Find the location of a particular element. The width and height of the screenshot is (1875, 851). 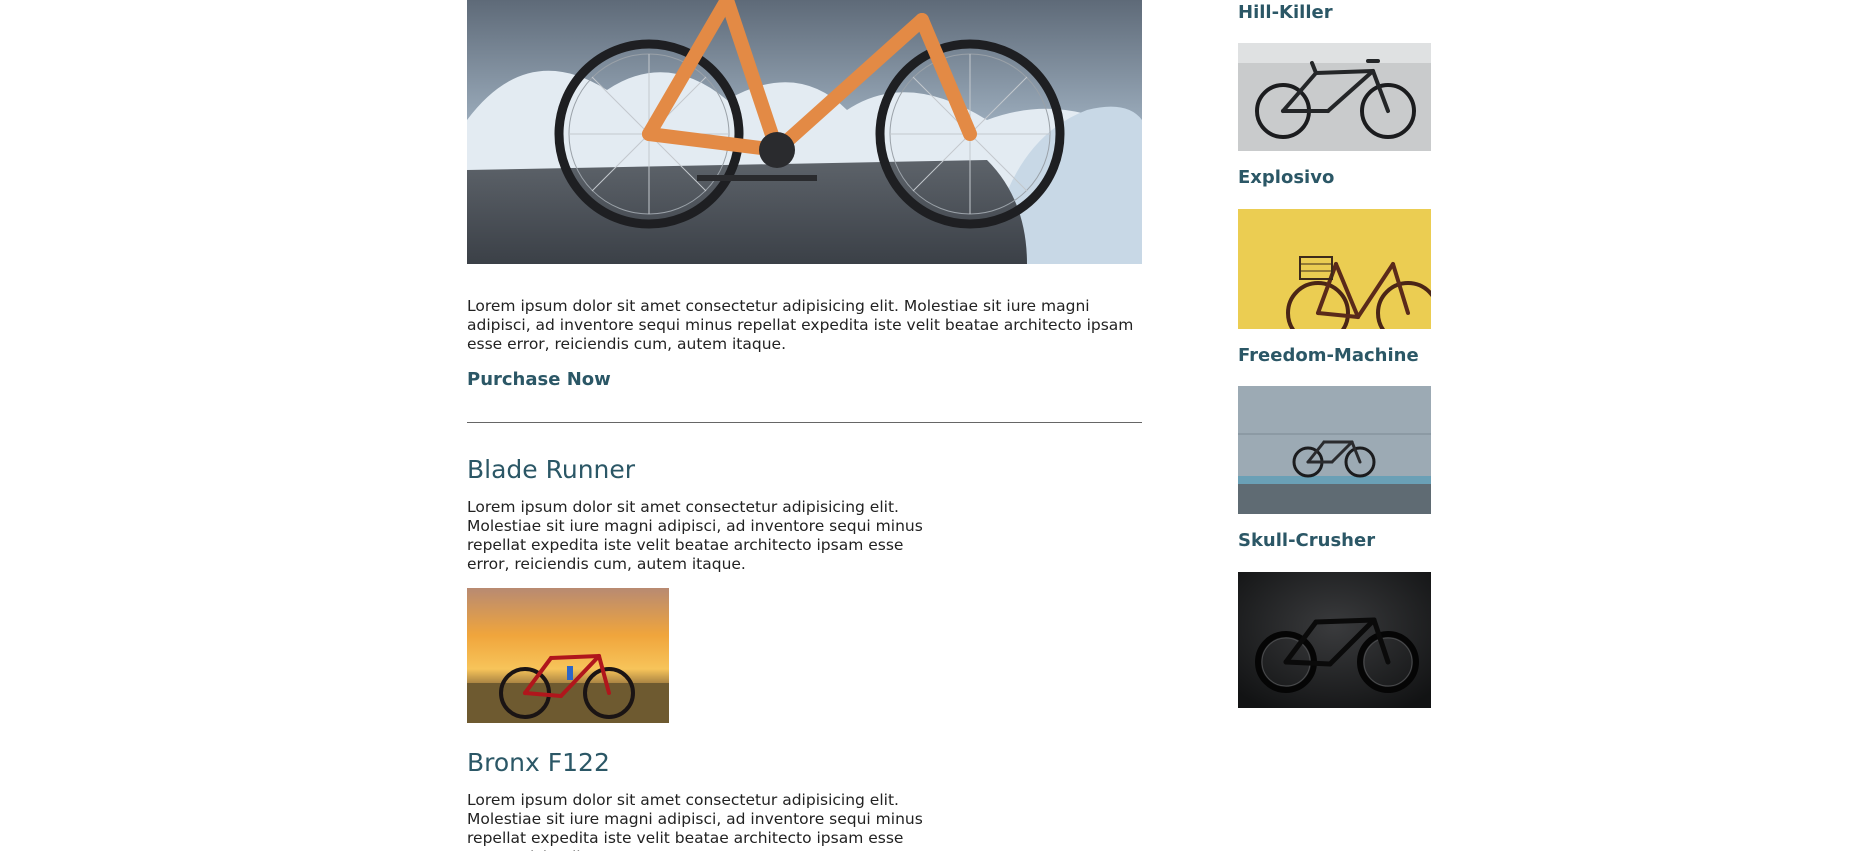

sidebar-item-title: Explosivo is located at coordinates (1338, 178).